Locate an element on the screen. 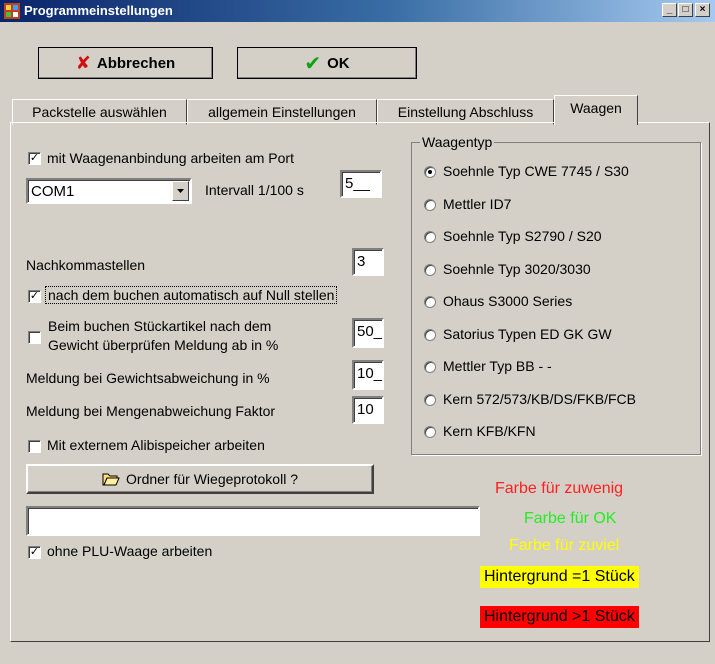 This screenshot has height=664, width=715. chevron-down-icon is located at coordinates (180, 191).